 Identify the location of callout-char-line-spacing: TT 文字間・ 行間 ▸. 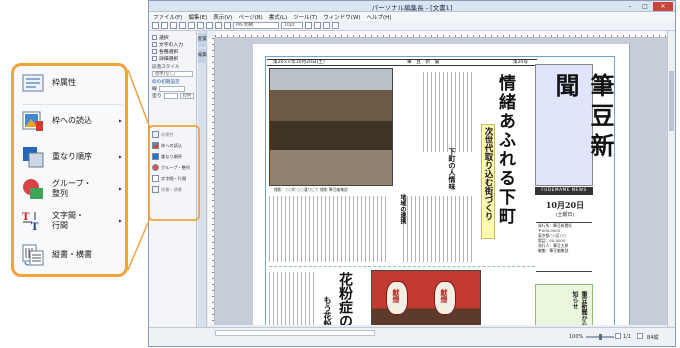
(72, 221).